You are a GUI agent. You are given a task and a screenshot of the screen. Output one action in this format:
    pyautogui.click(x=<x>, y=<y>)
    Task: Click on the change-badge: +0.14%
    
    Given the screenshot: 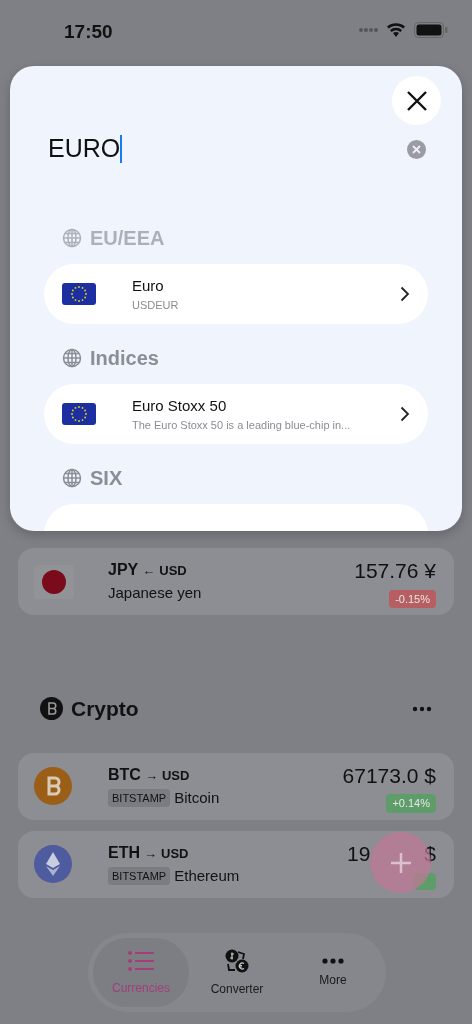 What is the action you would take?
    pyautogui.click(x=411, y=803)
    